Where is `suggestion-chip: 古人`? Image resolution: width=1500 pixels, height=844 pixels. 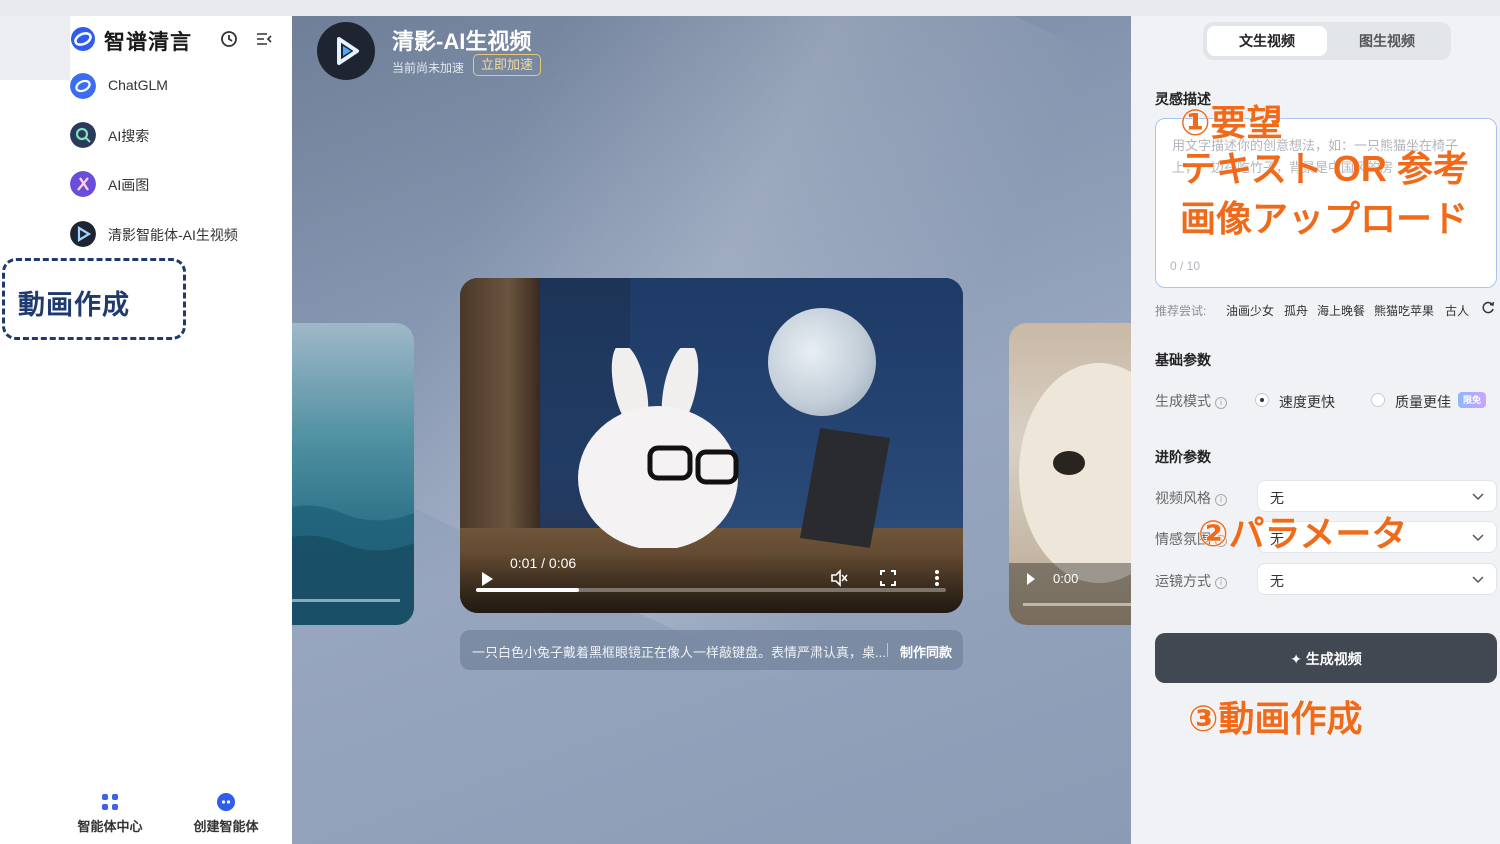 suggestion-chip: 古人 is located at coordinates (1457, 310).